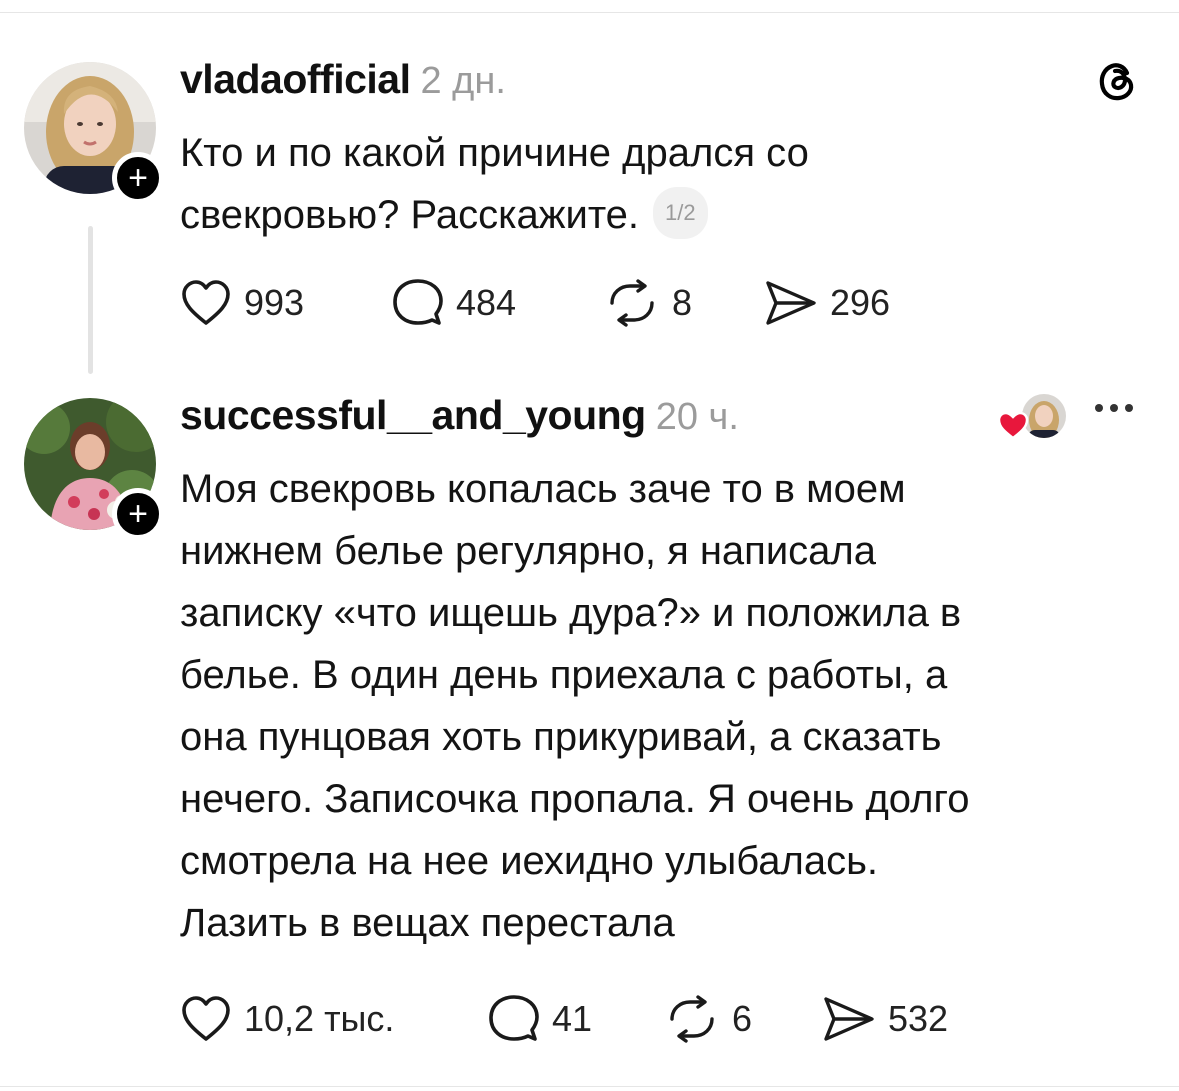 This screenshot has height=1091, width=1179. I want to click on repost-button: 6, so click(743, 1019).